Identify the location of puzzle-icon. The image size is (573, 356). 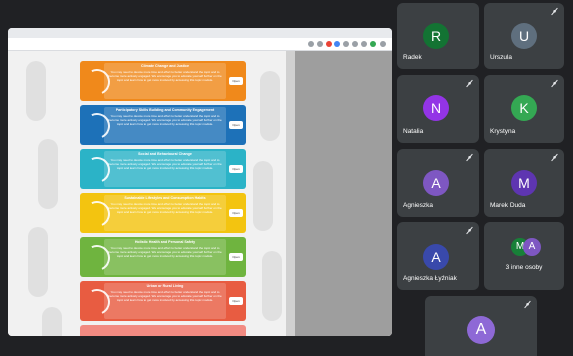
(355, 44).